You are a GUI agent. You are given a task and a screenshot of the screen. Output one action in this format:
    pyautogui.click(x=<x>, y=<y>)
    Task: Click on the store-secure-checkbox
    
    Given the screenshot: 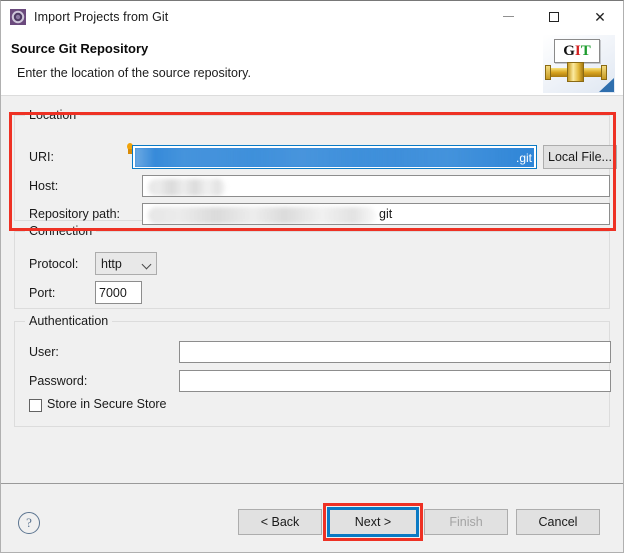 What is the action you would take?
    pyautogui.click(x=35, y=405)
    